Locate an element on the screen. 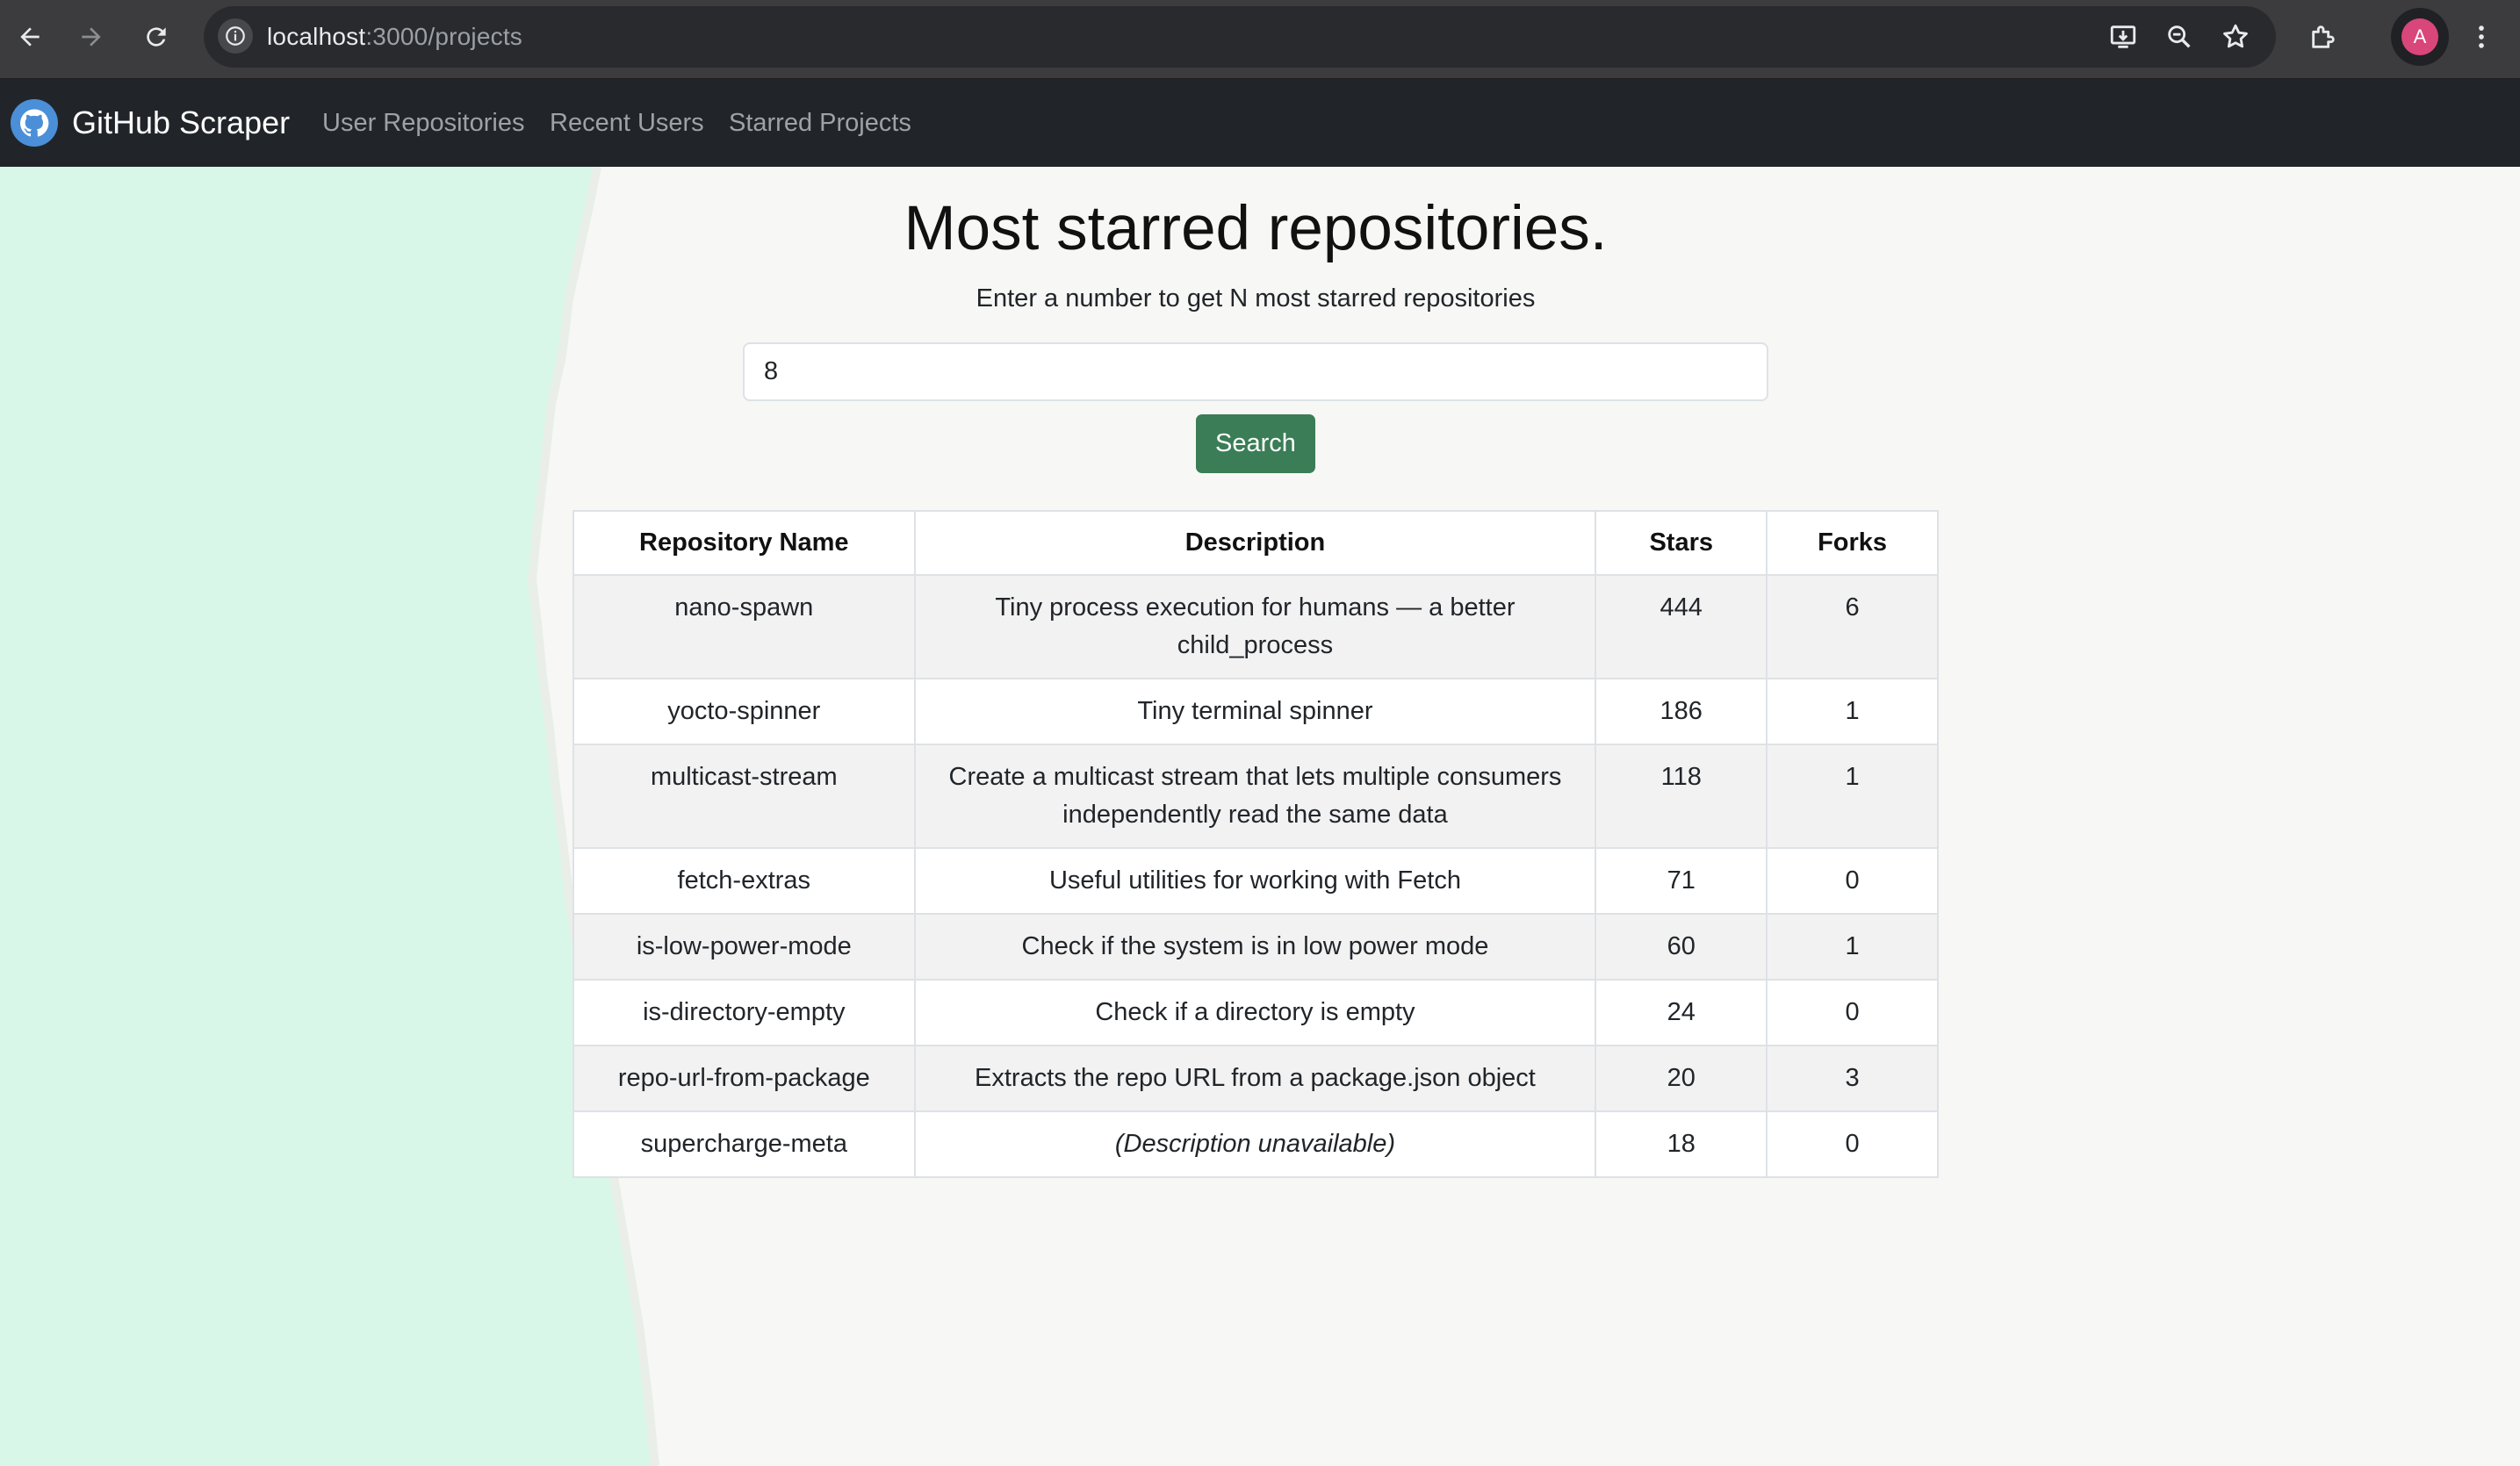  avatar: A is located at coordinates (2419, 36).